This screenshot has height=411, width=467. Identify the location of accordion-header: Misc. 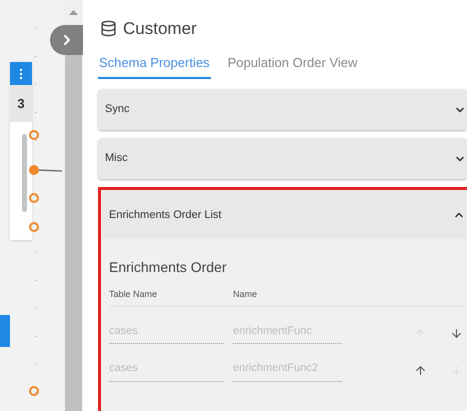
(282, 158).